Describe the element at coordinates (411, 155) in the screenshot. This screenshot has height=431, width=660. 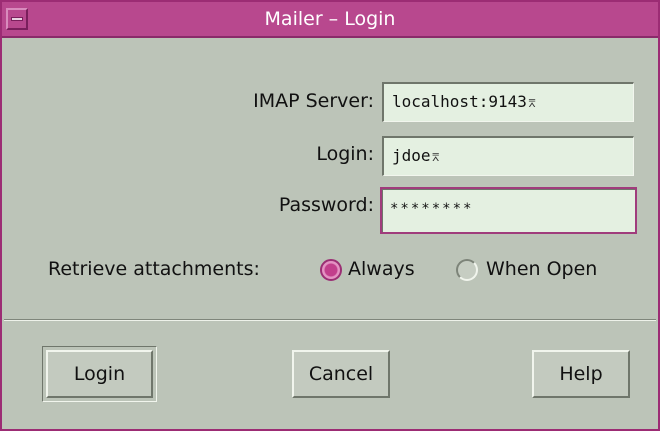
I see `login-value: jdoe` at that location.